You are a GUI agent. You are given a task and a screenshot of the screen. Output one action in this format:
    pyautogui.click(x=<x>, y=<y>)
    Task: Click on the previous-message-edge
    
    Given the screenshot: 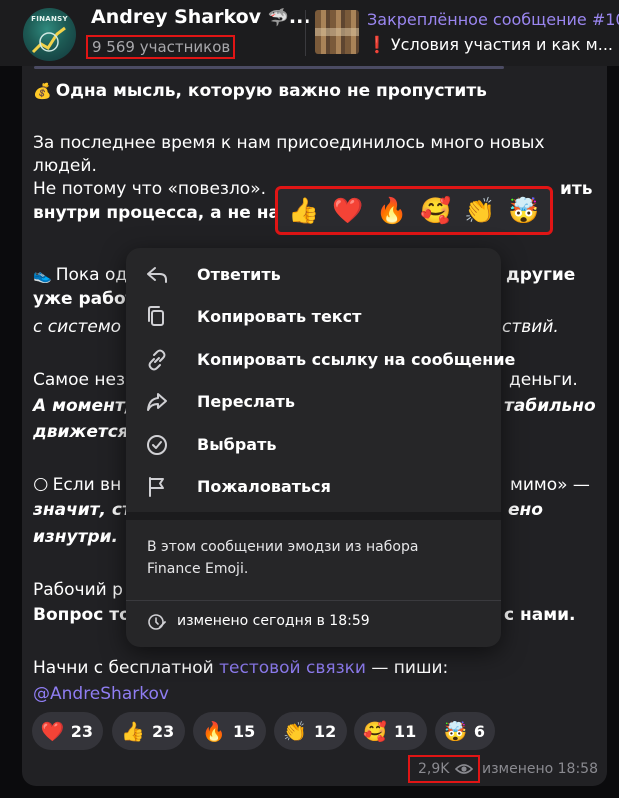 What is the action you would take?
    pyautogui.click(x=269, y=67)
    